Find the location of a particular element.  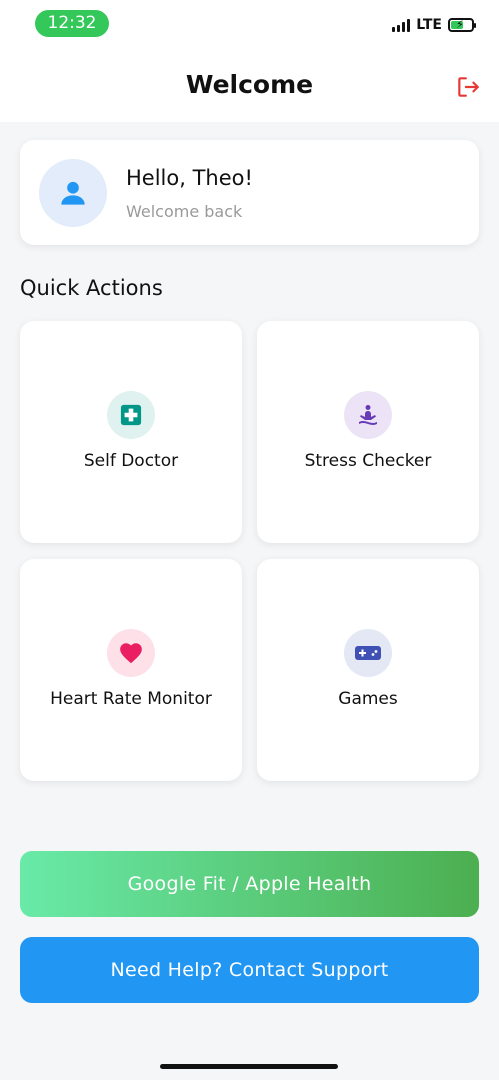

greeting-name: Hello, Theo! is located at coordinates (189, 178).